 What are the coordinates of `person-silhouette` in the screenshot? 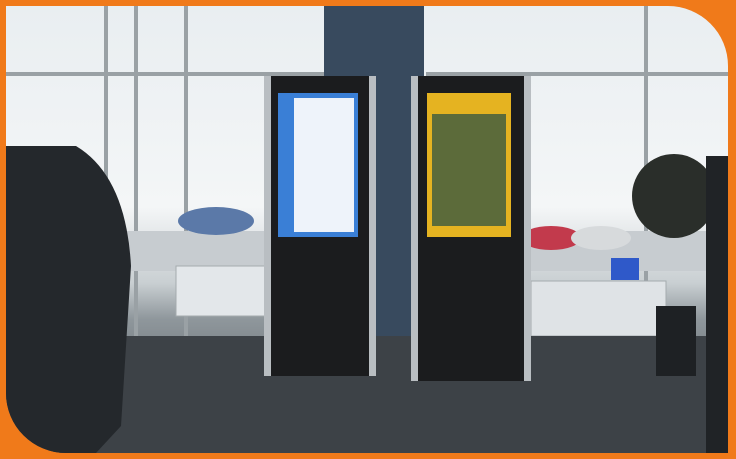 It's located at (68, 299).